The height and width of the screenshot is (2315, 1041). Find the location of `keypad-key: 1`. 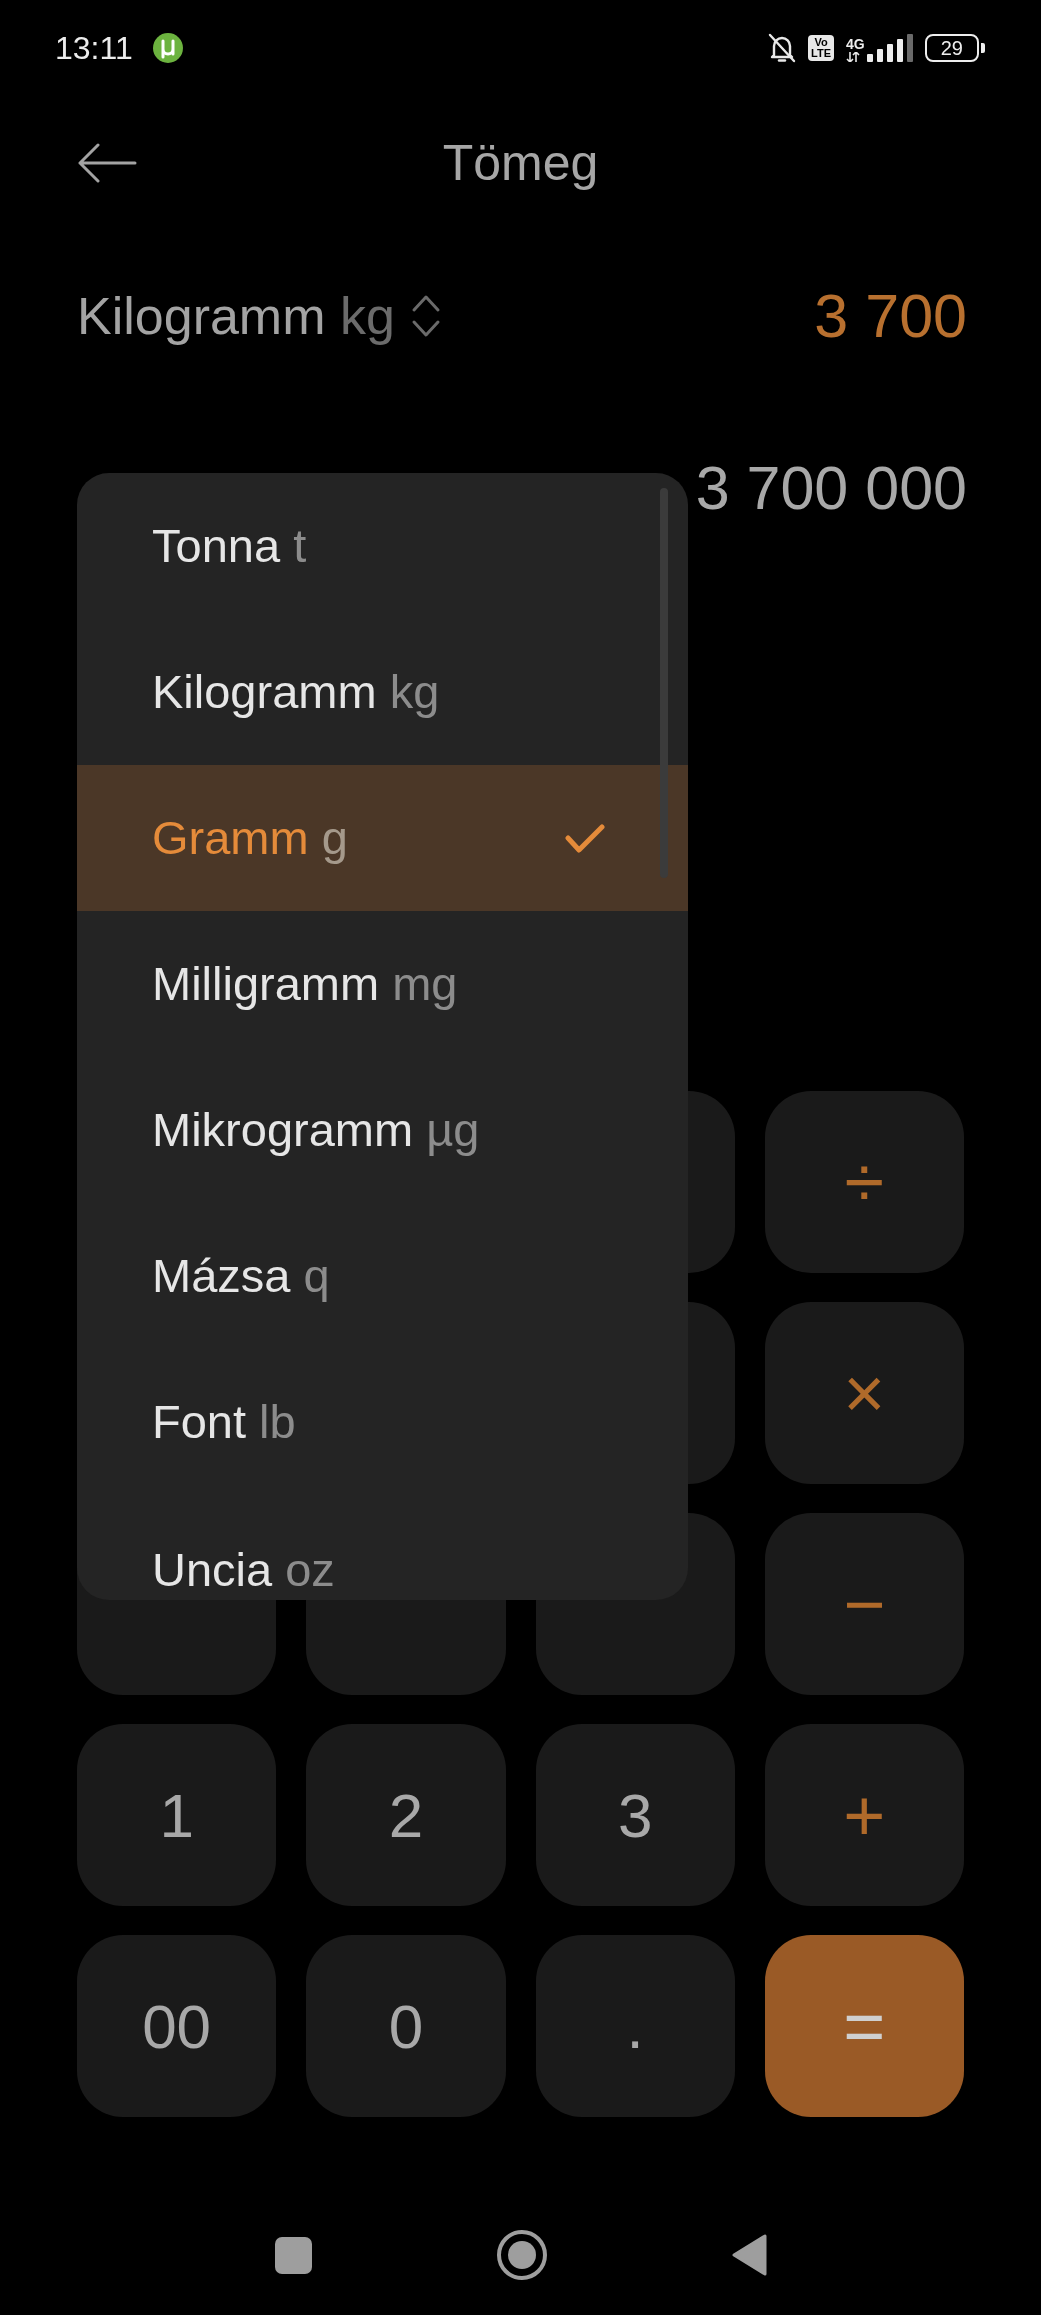

keypad-key: 1 is located at coordinates (177, 1815).